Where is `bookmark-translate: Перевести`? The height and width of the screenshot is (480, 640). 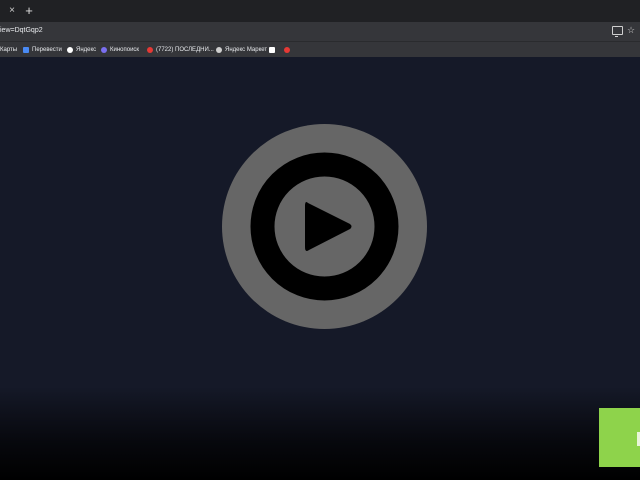 bookmark-translate: Перевести is located at coordinates (42, 49).